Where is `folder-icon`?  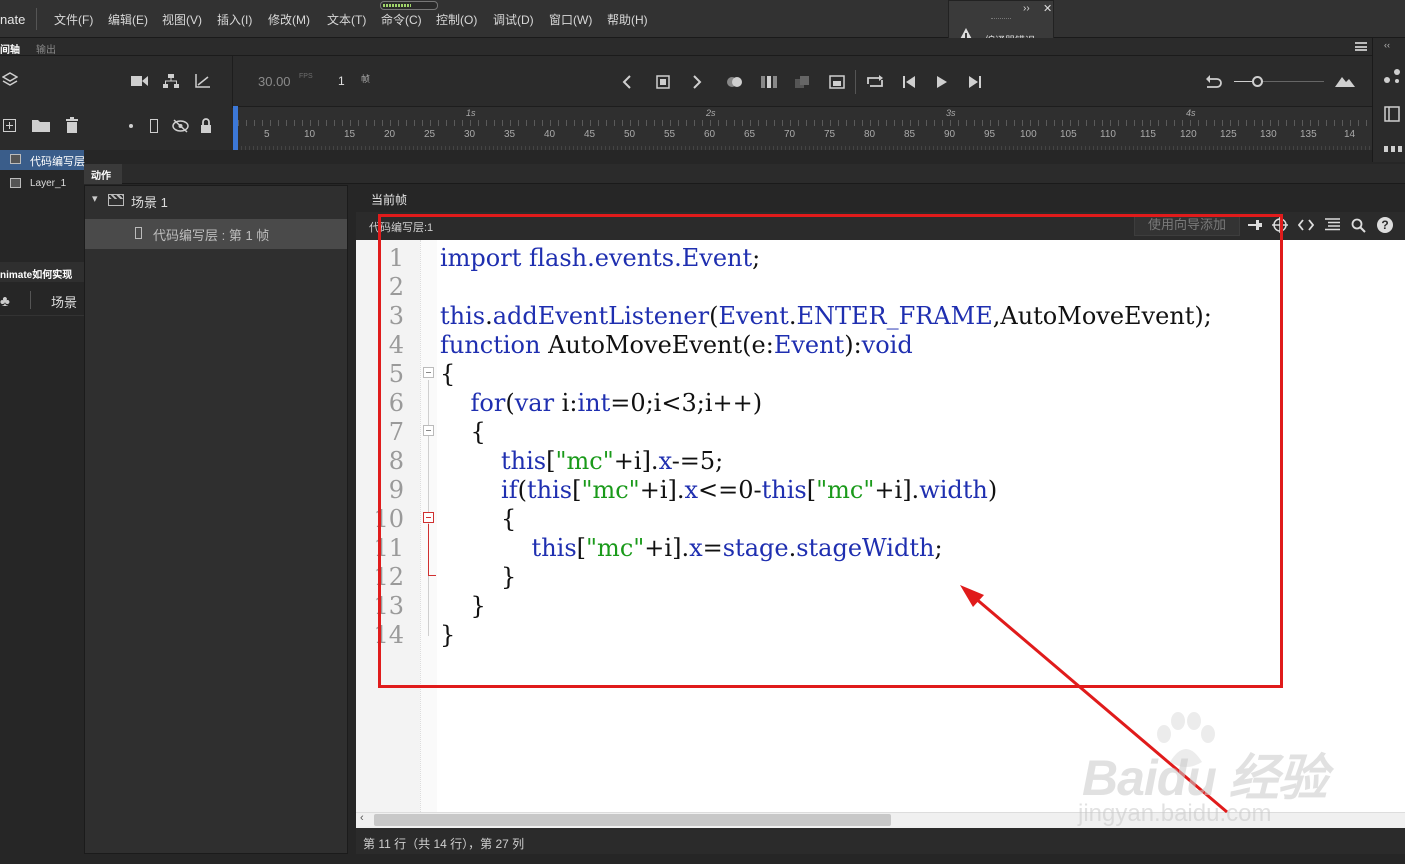
folder-icon is located at coordinates (41, 125).